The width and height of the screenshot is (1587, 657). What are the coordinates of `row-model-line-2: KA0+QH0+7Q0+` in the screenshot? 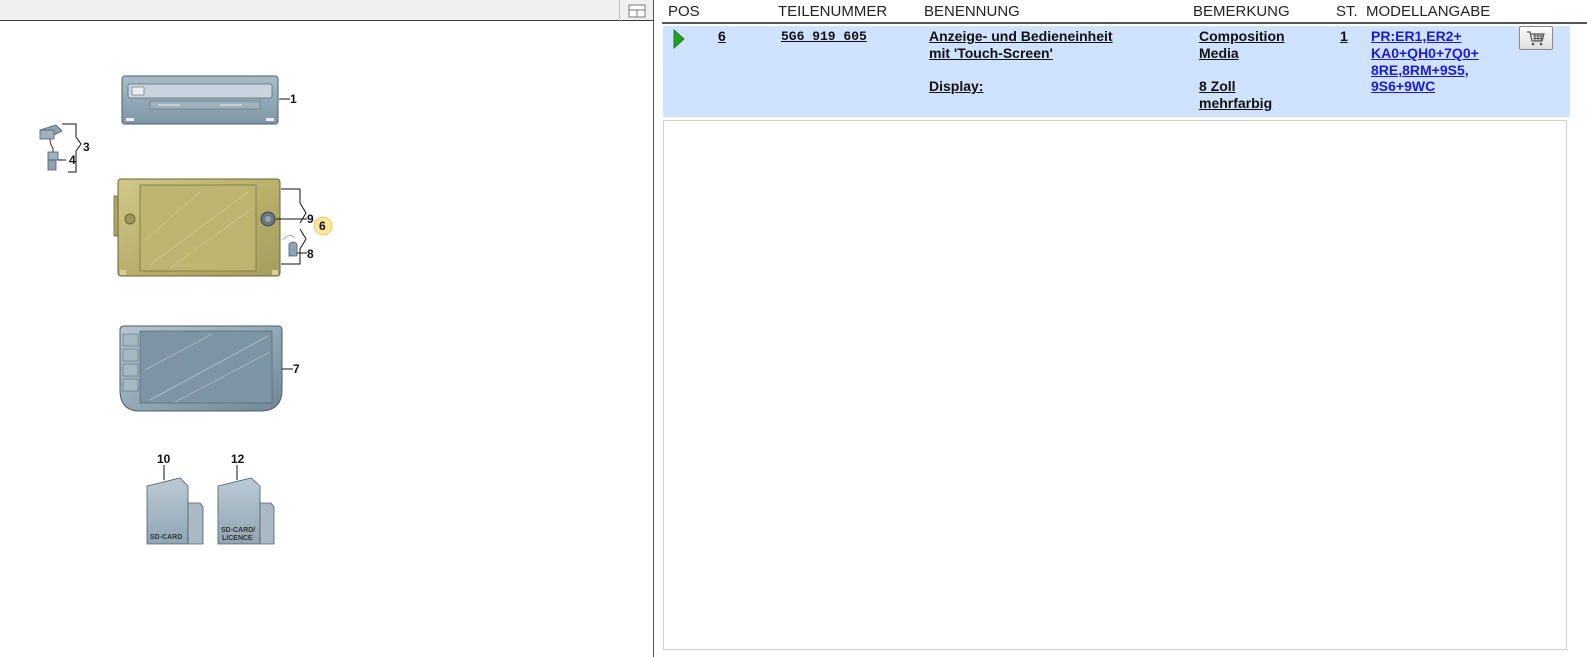 It's located at (1425, 53).